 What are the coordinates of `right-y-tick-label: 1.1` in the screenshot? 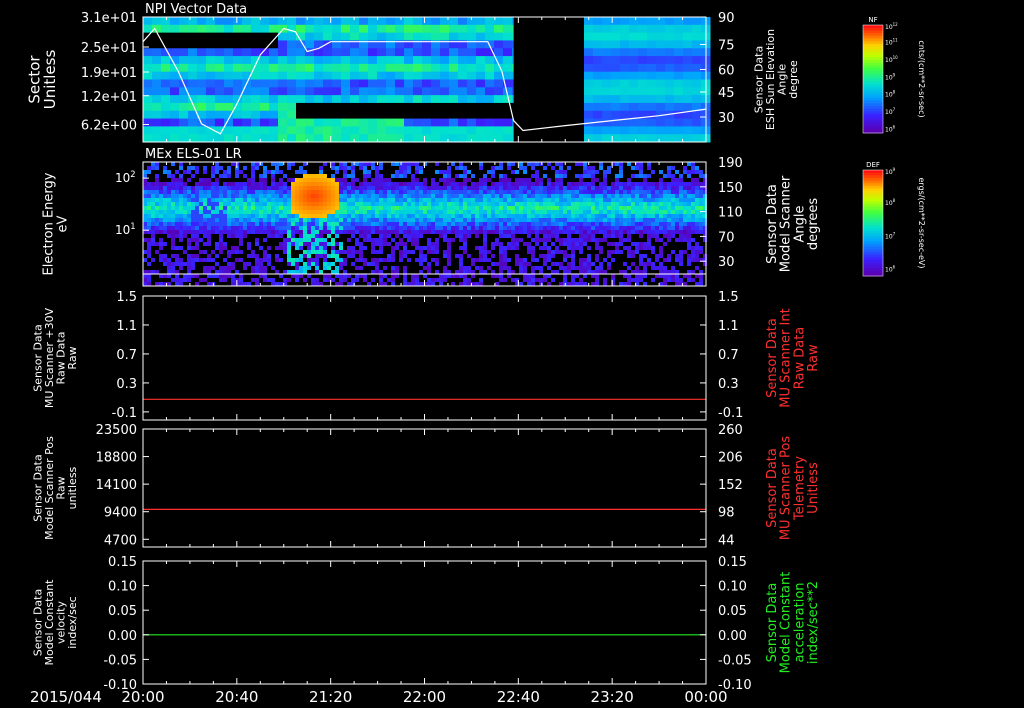 It's located at (728, 326).